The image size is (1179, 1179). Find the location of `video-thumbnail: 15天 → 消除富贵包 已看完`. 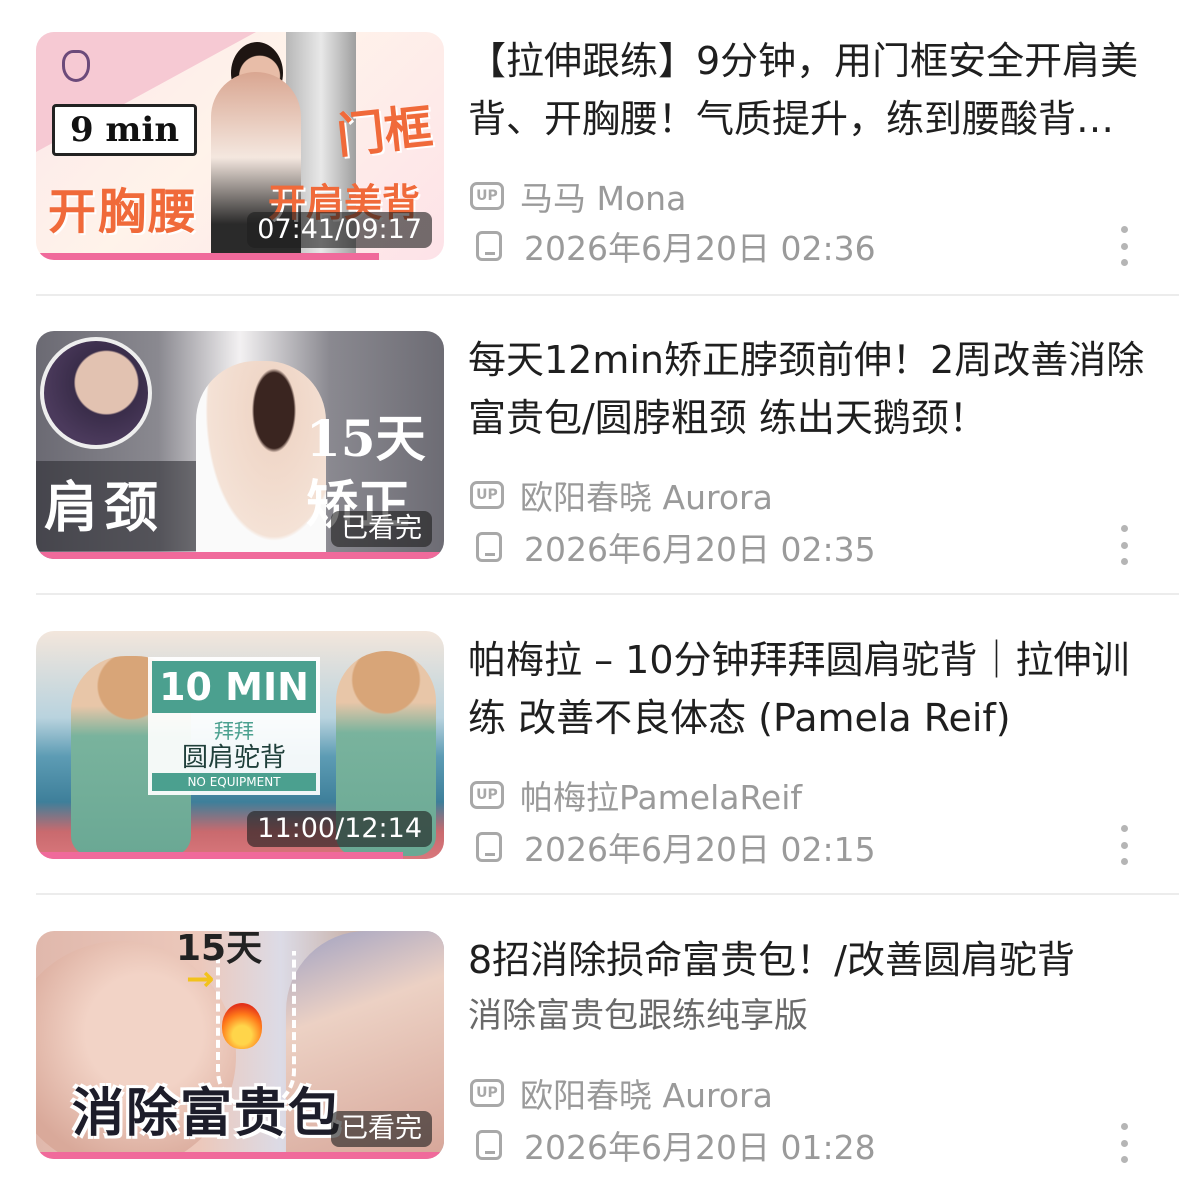

video-thumbnail: 15天 → 消除富贵包 已看完 is located at coordinates (240, 1045).